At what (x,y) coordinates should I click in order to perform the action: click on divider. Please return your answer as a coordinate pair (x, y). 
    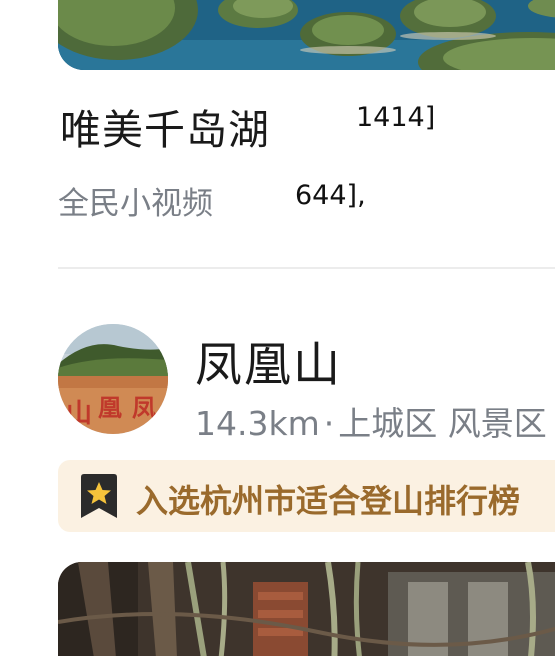
    Looking at the image, I should click on (306, 268).